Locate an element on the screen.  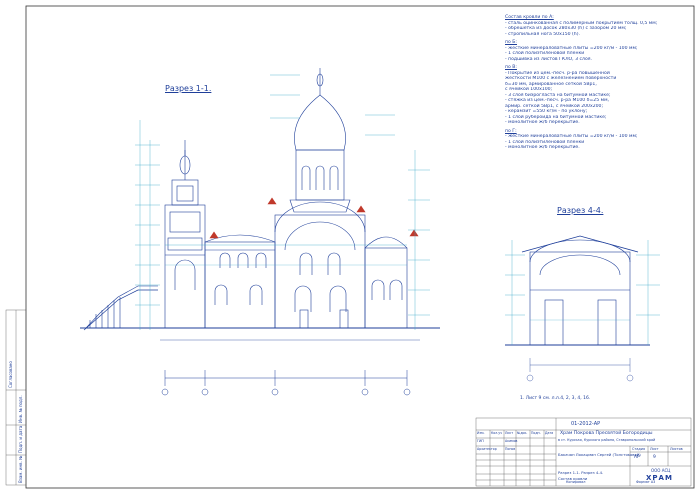
section-4-4-title: Разрез 4-4. is located at coordinates (580, 210).